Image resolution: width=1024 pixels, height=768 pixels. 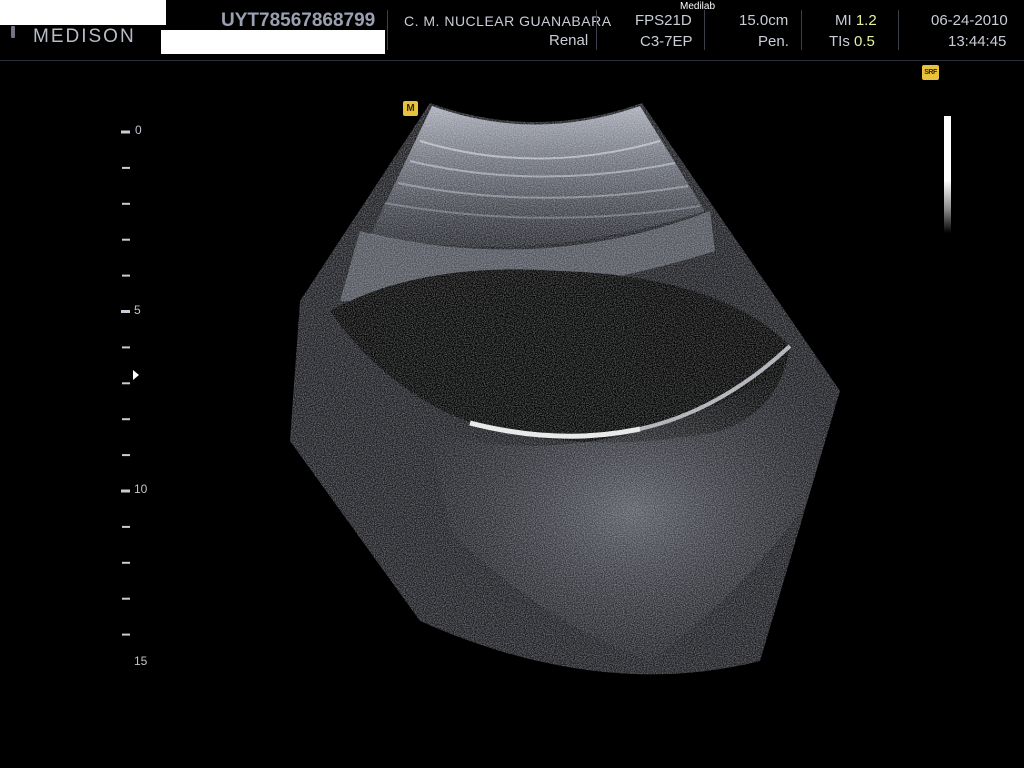 What do you see at coordinates (141, 661) in the screenshot?
I see `depth-scale-label-15: 15` at bounding box center [141, 661].